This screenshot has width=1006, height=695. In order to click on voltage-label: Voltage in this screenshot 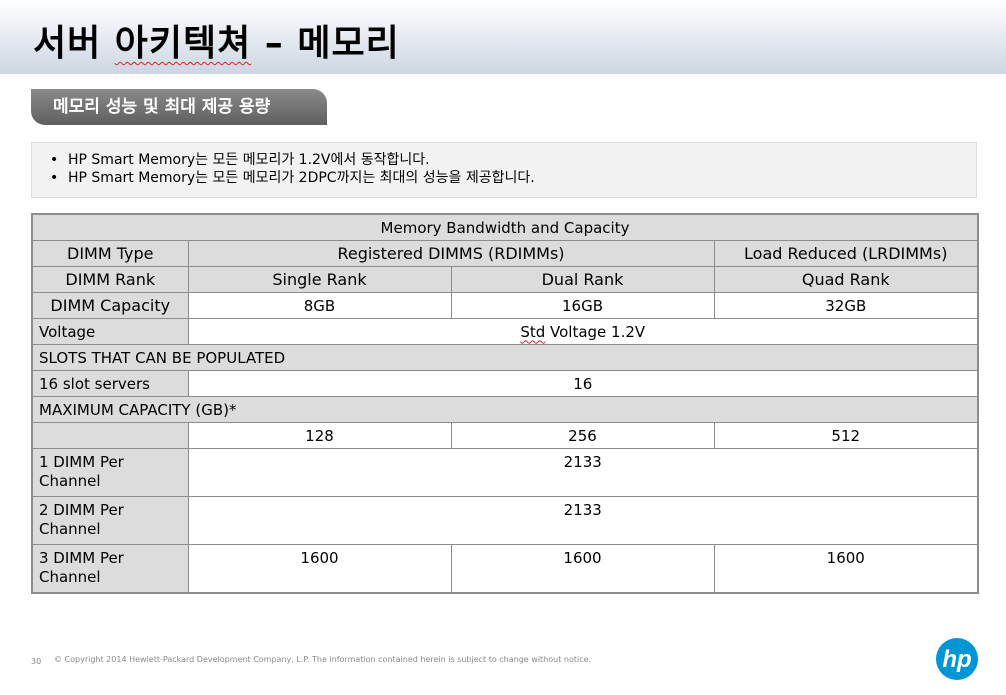, I will do `click(110, 331)`.